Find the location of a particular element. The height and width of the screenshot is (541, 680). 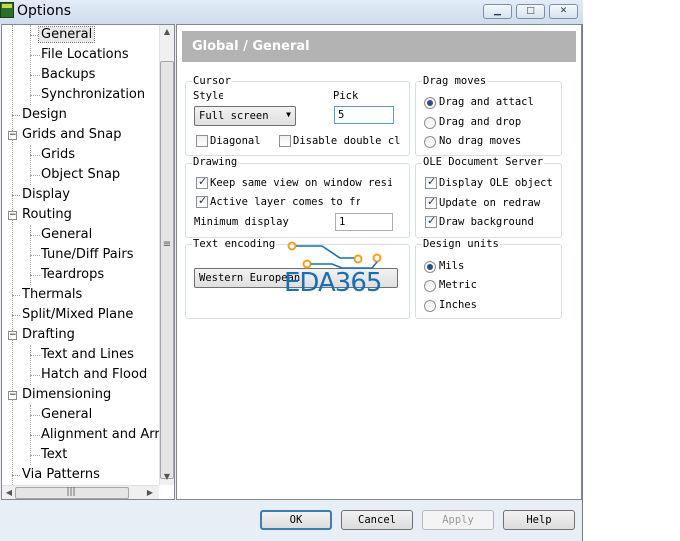

tree-item-text: Text is located at coordinates (54, 455).